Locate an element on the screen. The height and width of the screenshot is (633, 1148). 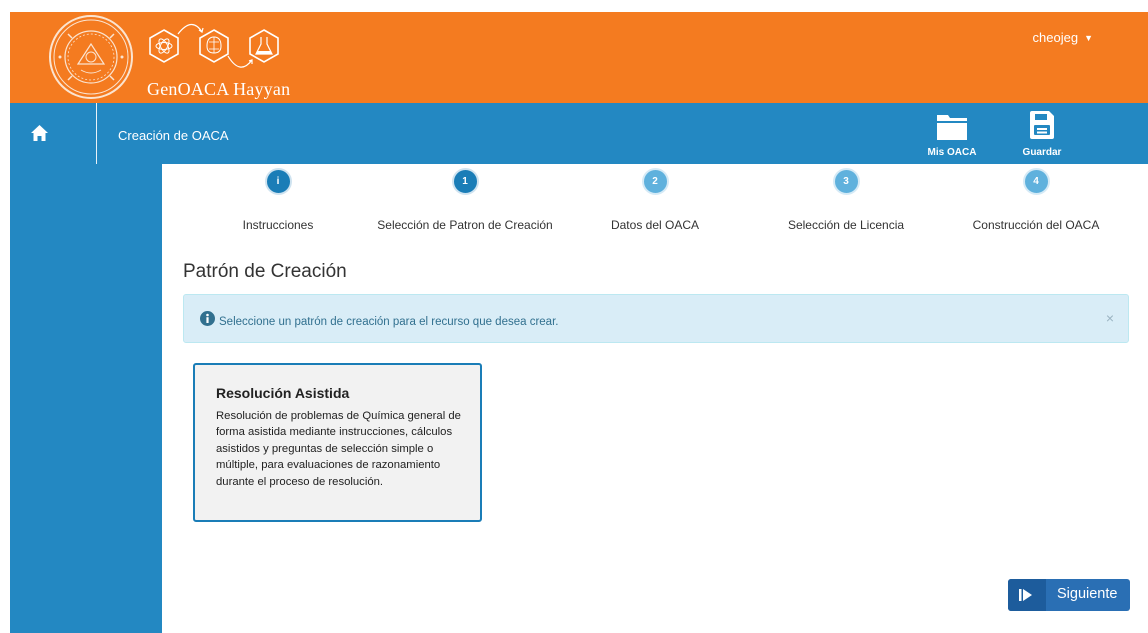
info-icon is located at coordinates (207, 318).